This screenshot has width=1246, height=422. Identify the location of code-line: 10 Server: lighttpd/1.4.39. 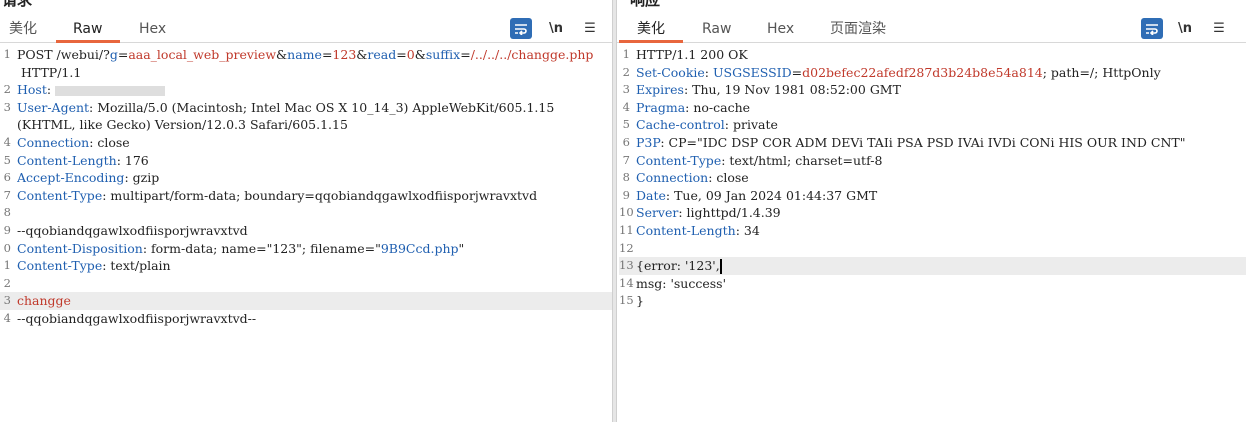
(932, 213).